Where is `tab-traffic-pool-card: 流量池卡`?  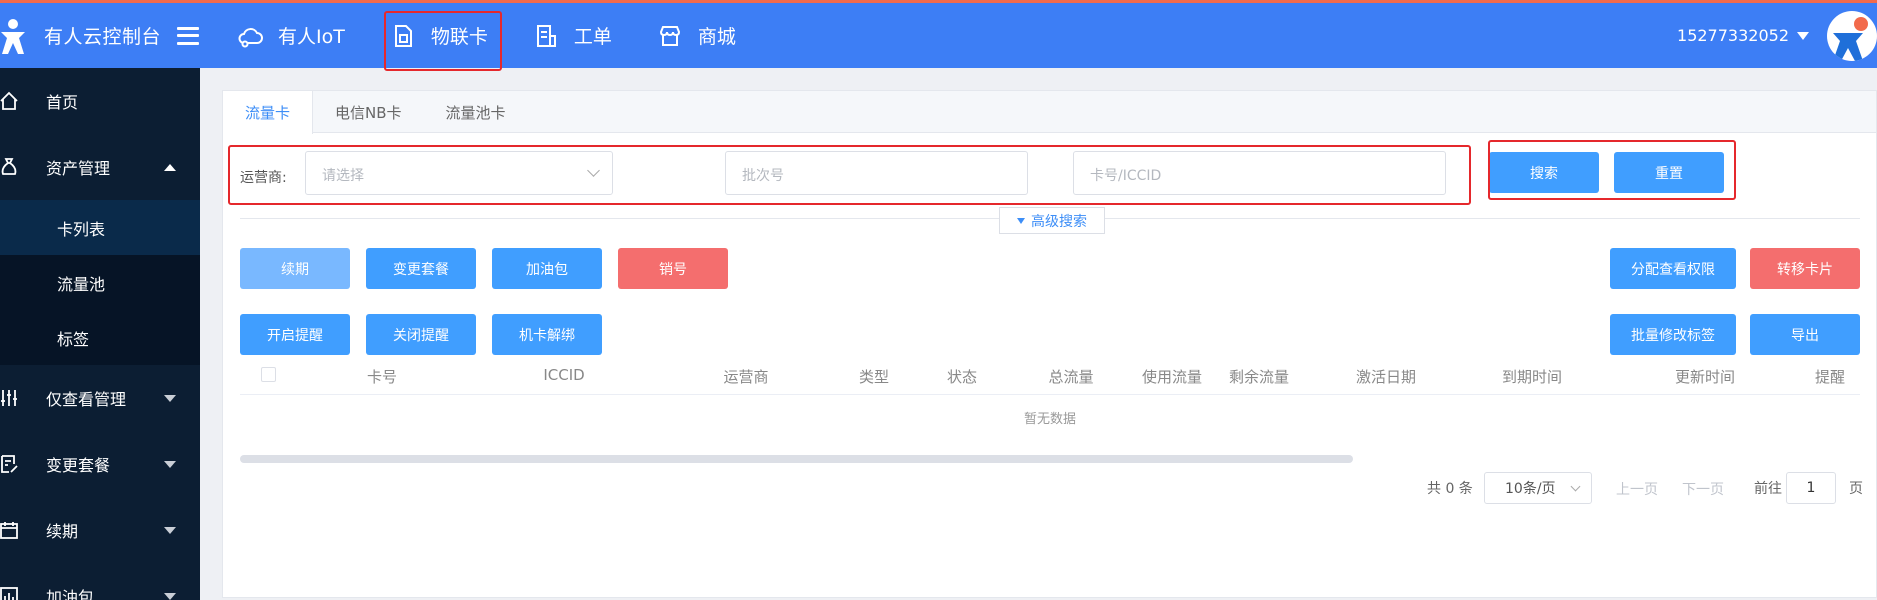 tab-traffic-pool-card: 流量池卡 is located at coordinates (476, 112).